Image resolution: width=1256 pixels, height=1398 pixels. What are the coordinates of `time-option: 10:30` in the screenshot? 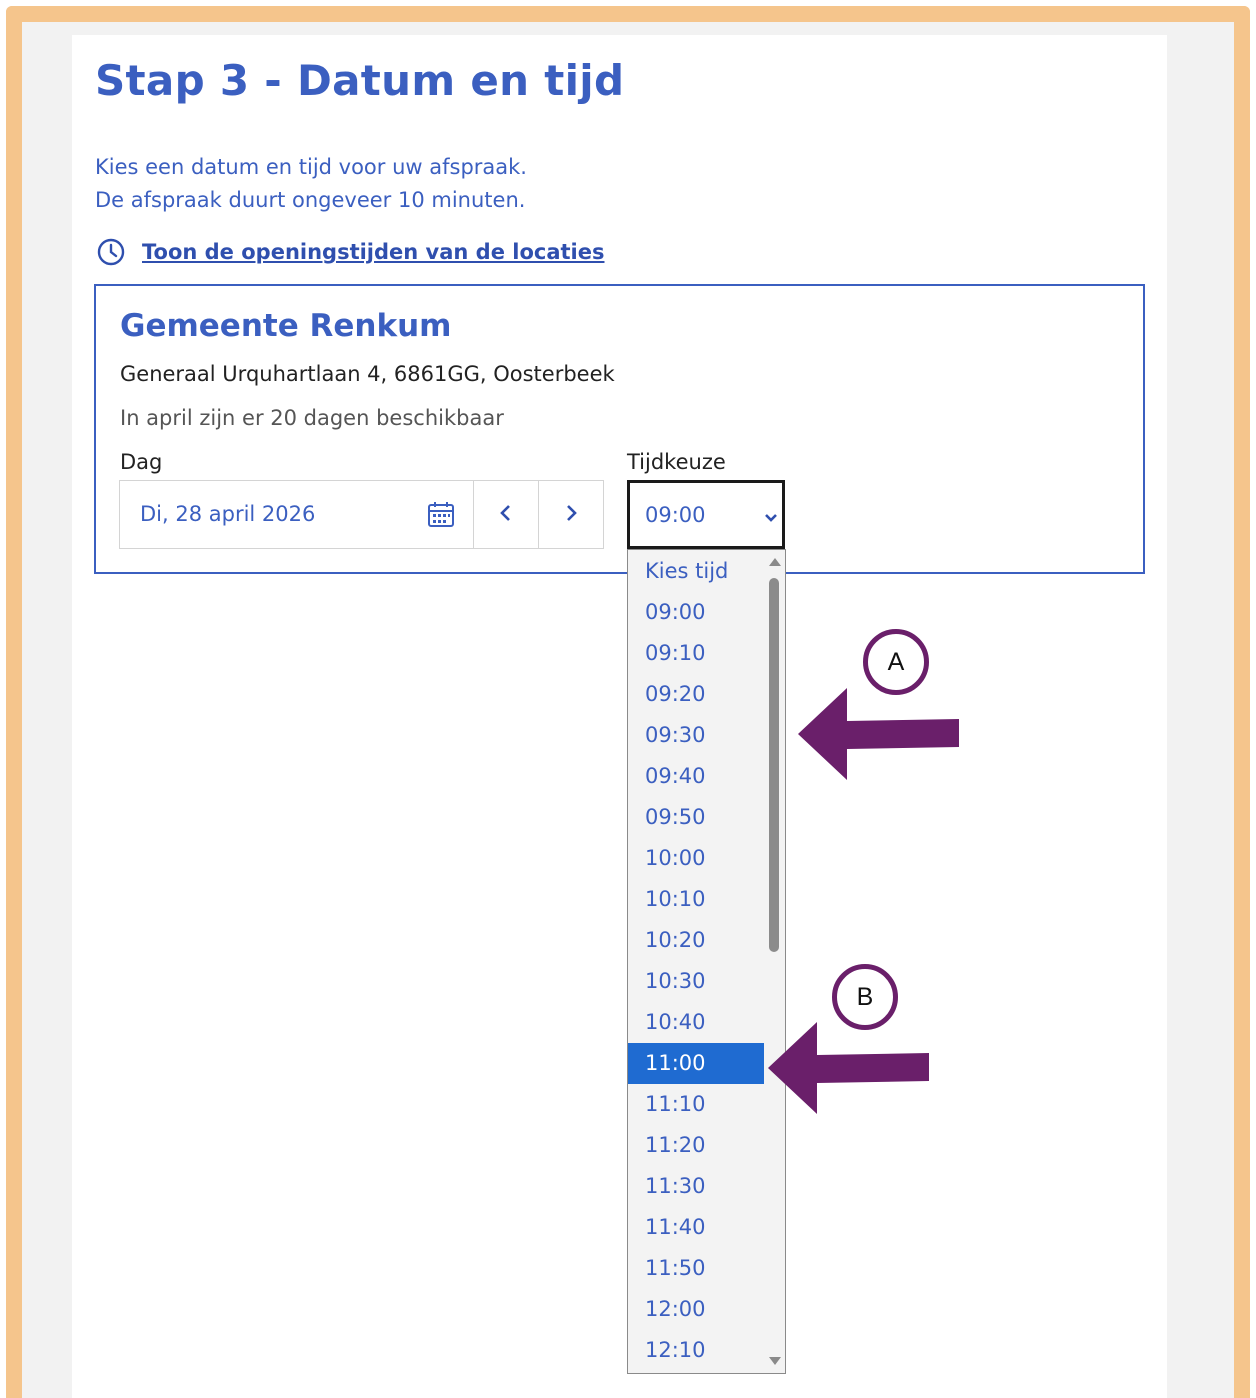 It's located at (696, 981).